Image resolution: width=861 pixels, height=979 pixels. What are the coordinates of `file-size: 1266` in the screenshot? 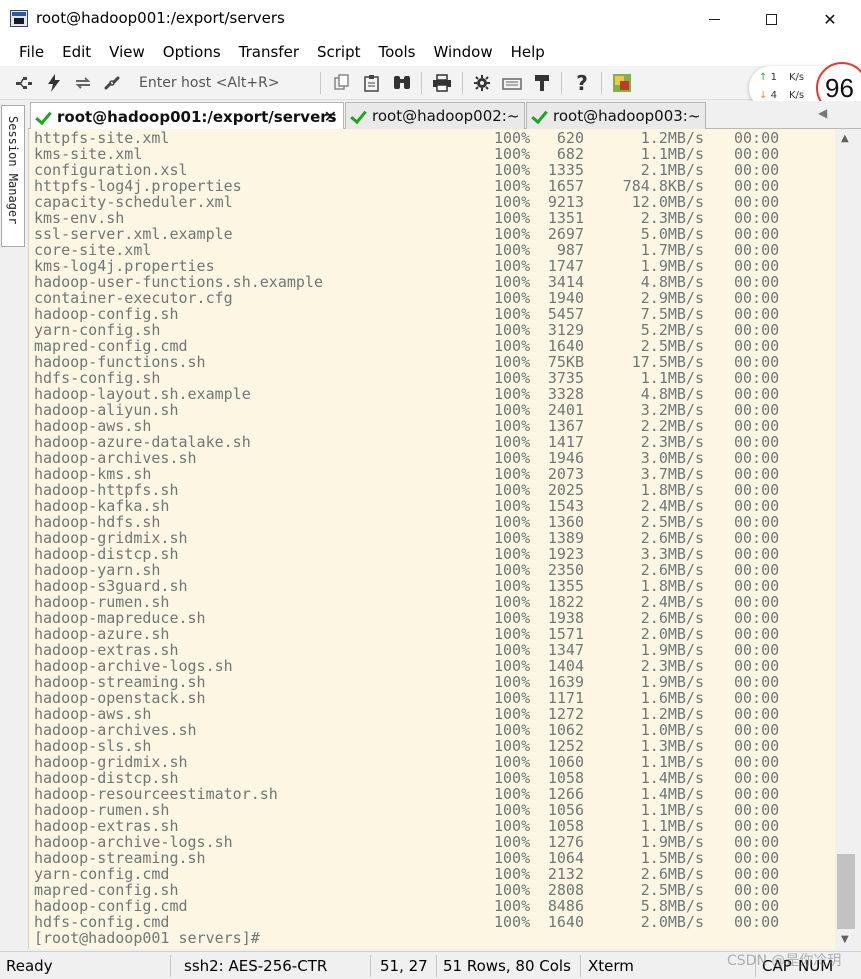 It's located at (565, 794).